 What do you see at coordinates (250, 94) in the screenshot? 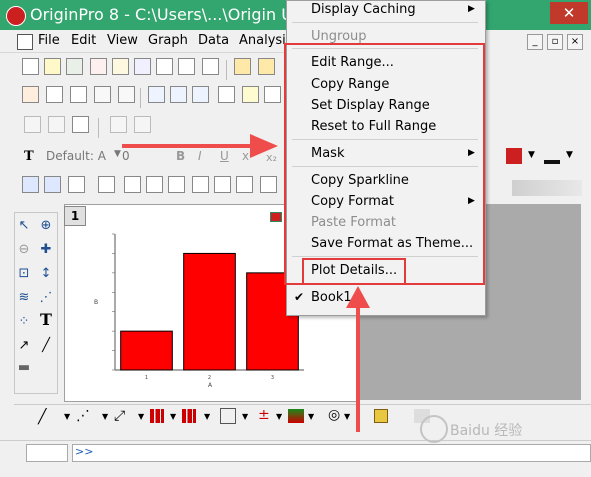
I see `layer-management-icon` at bounding box center [250, 94].